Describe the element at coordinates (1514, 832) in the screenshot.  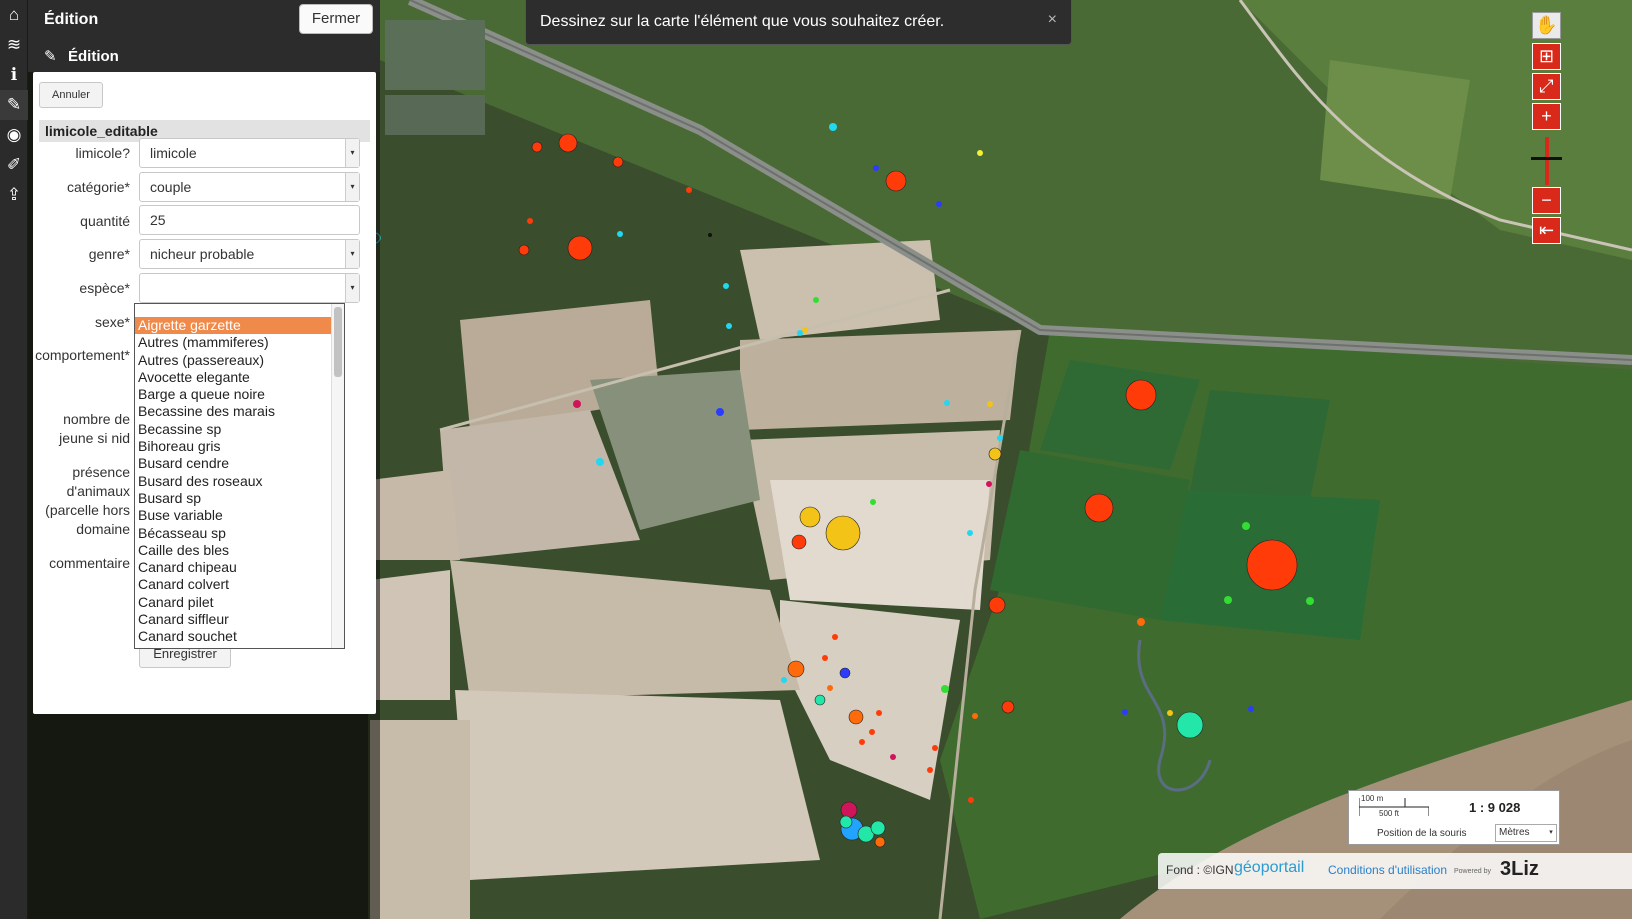
I see `units-value: Mètres` at that location.